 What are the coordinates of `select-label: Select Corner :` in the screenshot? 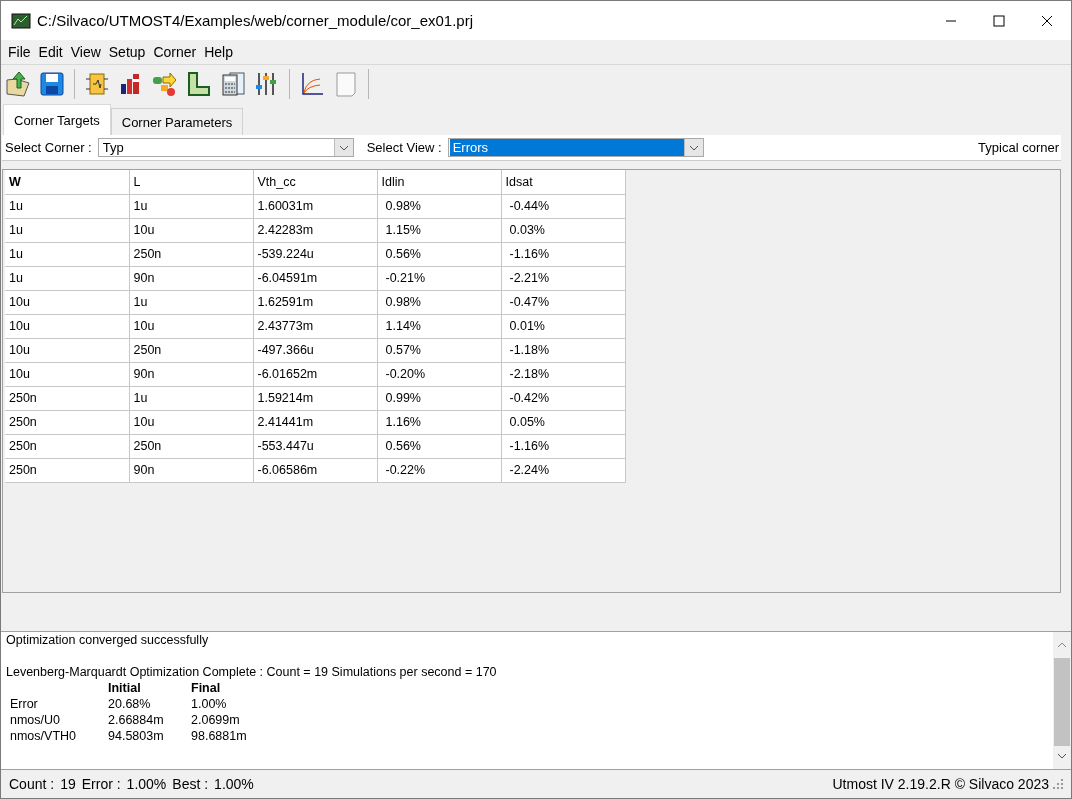 It's located at (48, 147).